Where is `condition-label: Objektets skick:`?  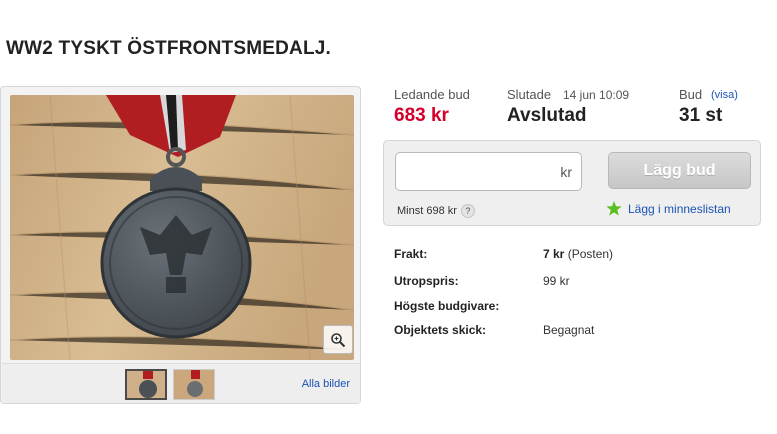
condition-label: Objektets skick: is located at coordinates (440, 330).